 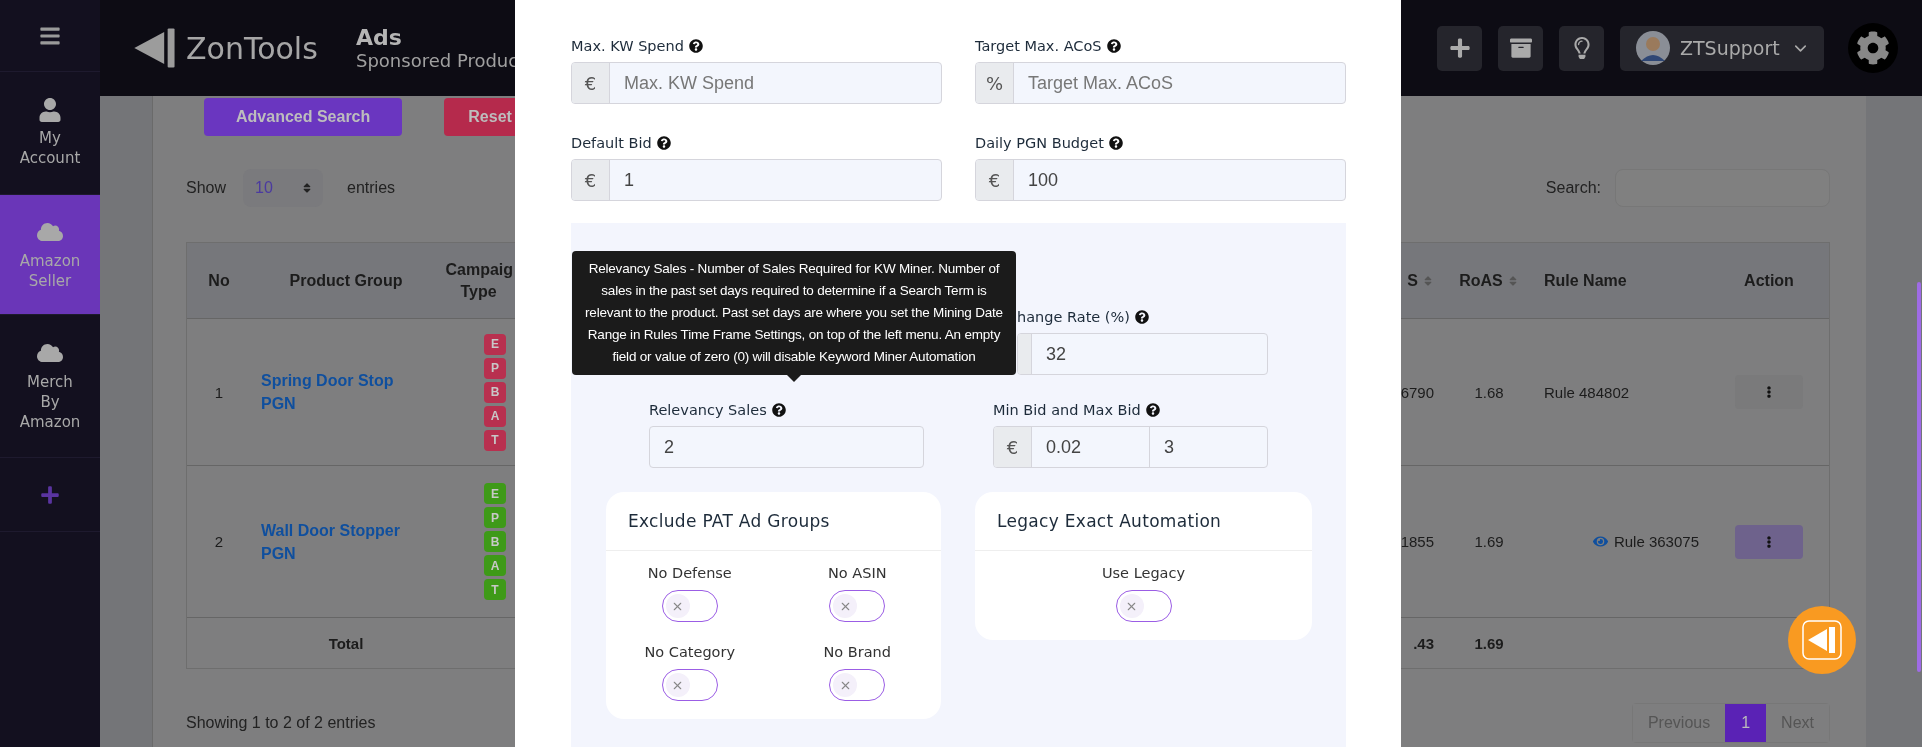 I want to click on table-cell: 2, so click(x=219, y=541).